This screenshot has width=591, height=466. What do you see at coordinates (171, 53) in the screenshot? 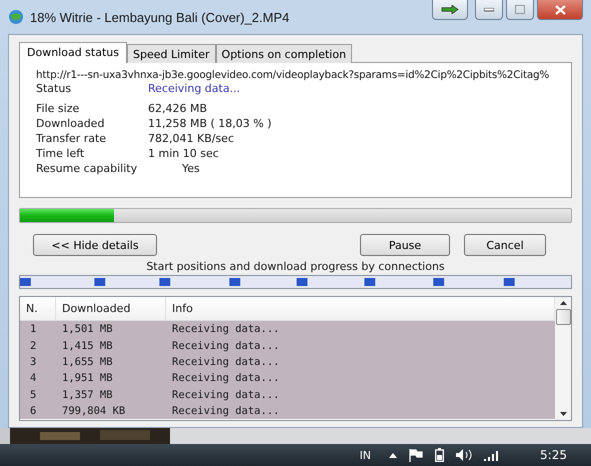
I see `tab: Speed Limiter` at bounding box center [171, 53].